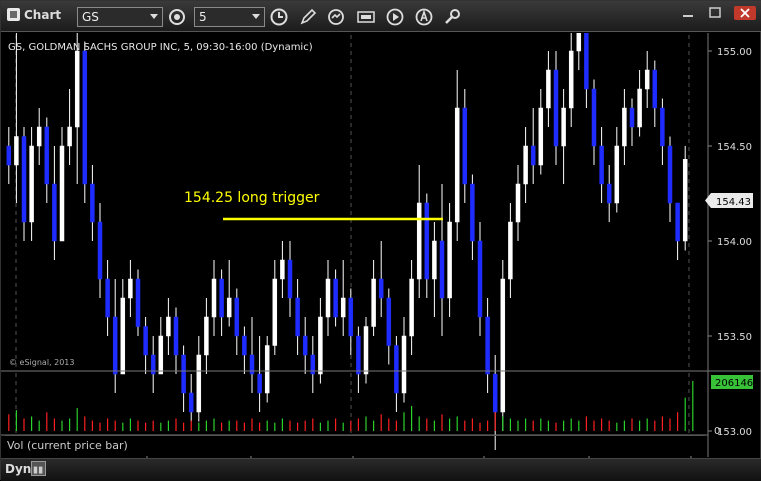  What do you see at coordinates (688, 13) in the screenshot?
I see `minimize-button` at bounding box center [688, 13].